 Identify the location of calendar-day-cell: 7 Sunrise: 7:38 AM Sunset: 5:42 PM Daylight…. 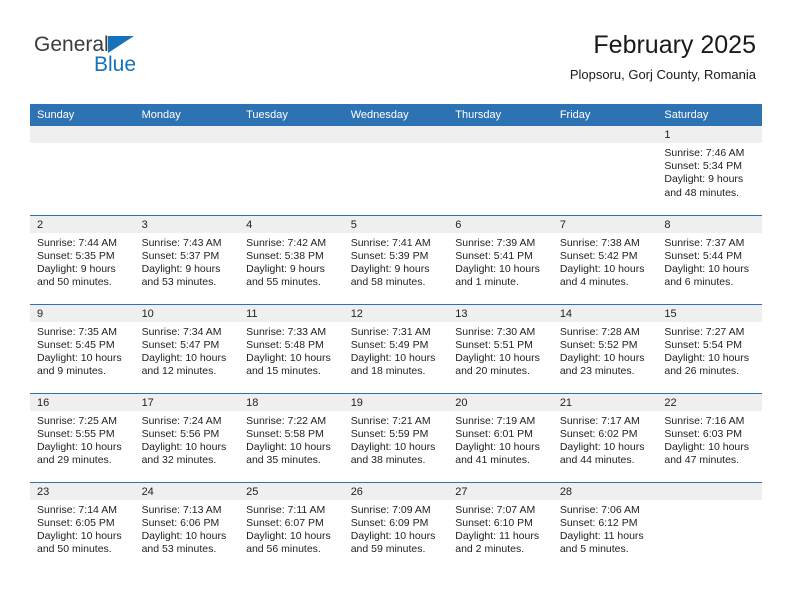
(605, 259).